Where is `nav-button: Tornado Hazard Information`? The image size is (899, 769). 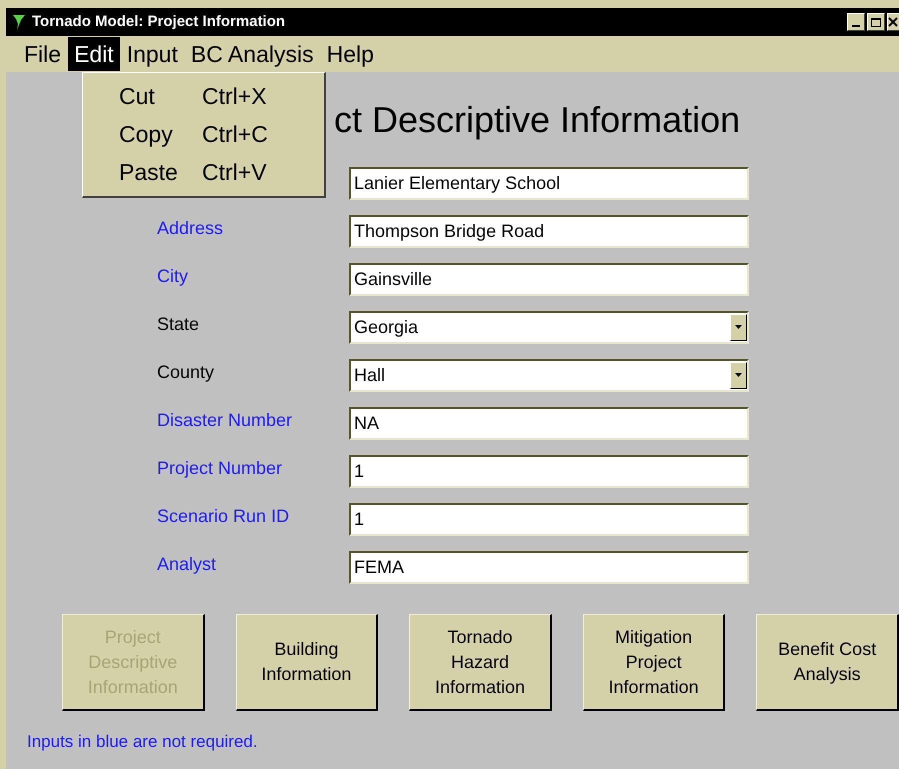 nav-button: Tornado Hazard Information is located at coordinates (480, 662).